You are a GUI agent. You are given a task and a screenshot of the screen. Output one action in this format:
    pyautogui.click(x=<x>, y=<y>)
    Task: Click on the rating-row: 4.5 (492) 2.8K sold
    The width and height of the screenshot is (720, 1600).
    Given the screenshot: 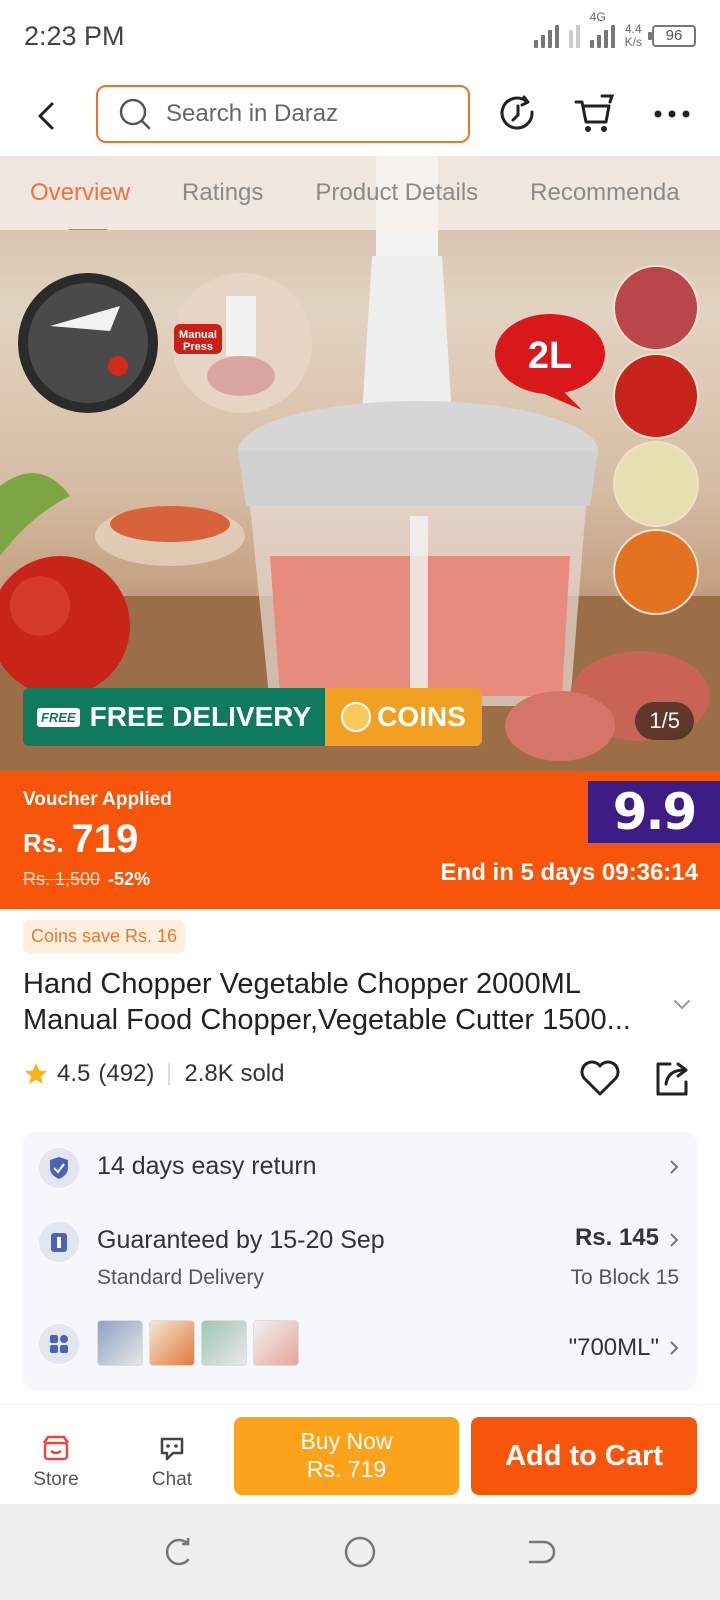 What is the action you would take?
    pyautogui.click(x=153, y=1074)
    